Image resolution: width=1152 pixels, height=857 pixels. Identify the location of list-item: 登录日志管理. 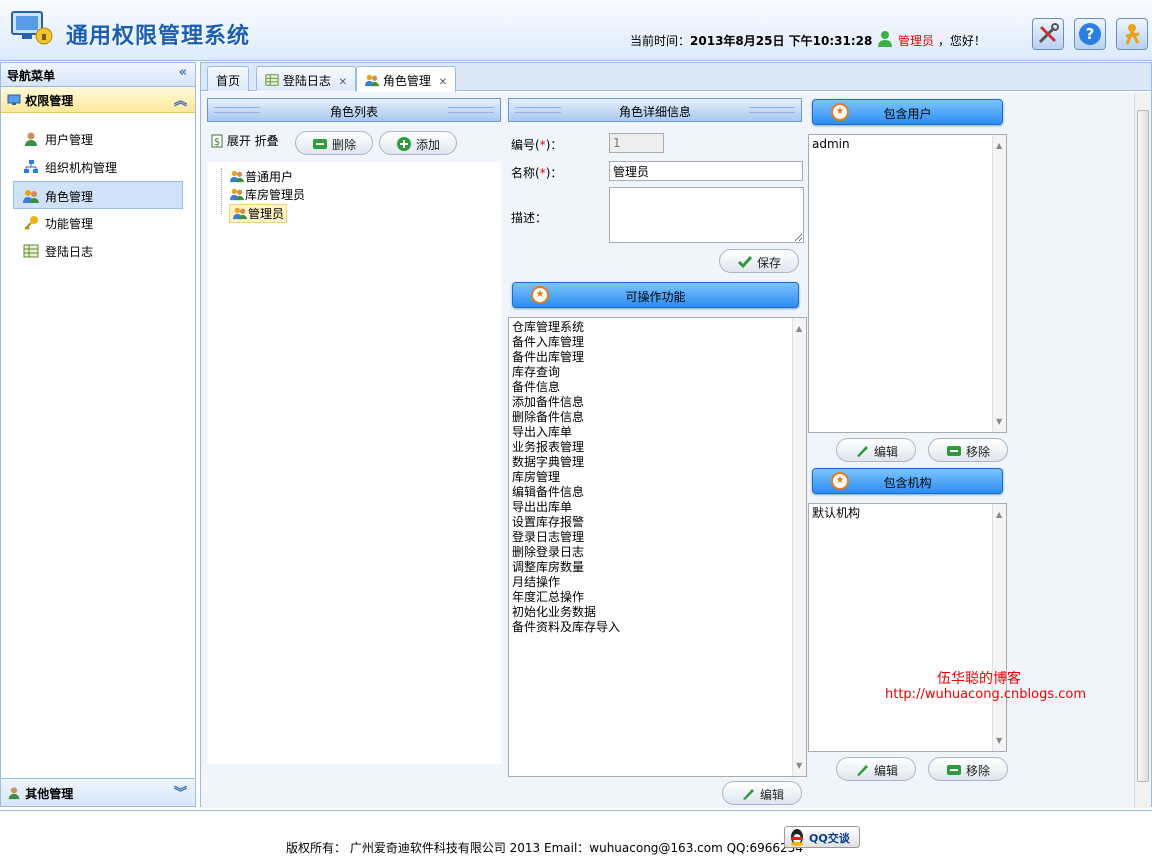
(657, 537).